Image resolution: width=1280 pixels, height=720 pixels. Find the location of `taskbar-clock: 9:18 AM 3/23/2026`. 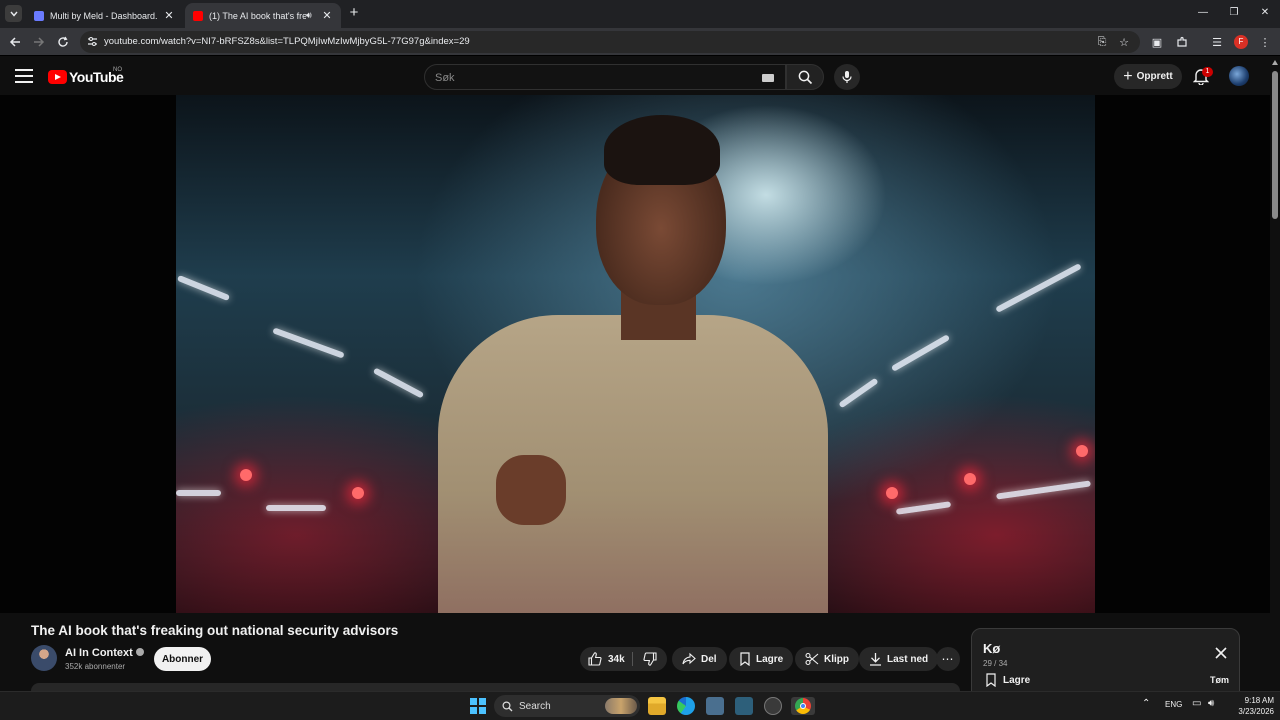

taskbar-clock: 9:18 AM 3/23/2026 is located at coordinates (1248, 706).